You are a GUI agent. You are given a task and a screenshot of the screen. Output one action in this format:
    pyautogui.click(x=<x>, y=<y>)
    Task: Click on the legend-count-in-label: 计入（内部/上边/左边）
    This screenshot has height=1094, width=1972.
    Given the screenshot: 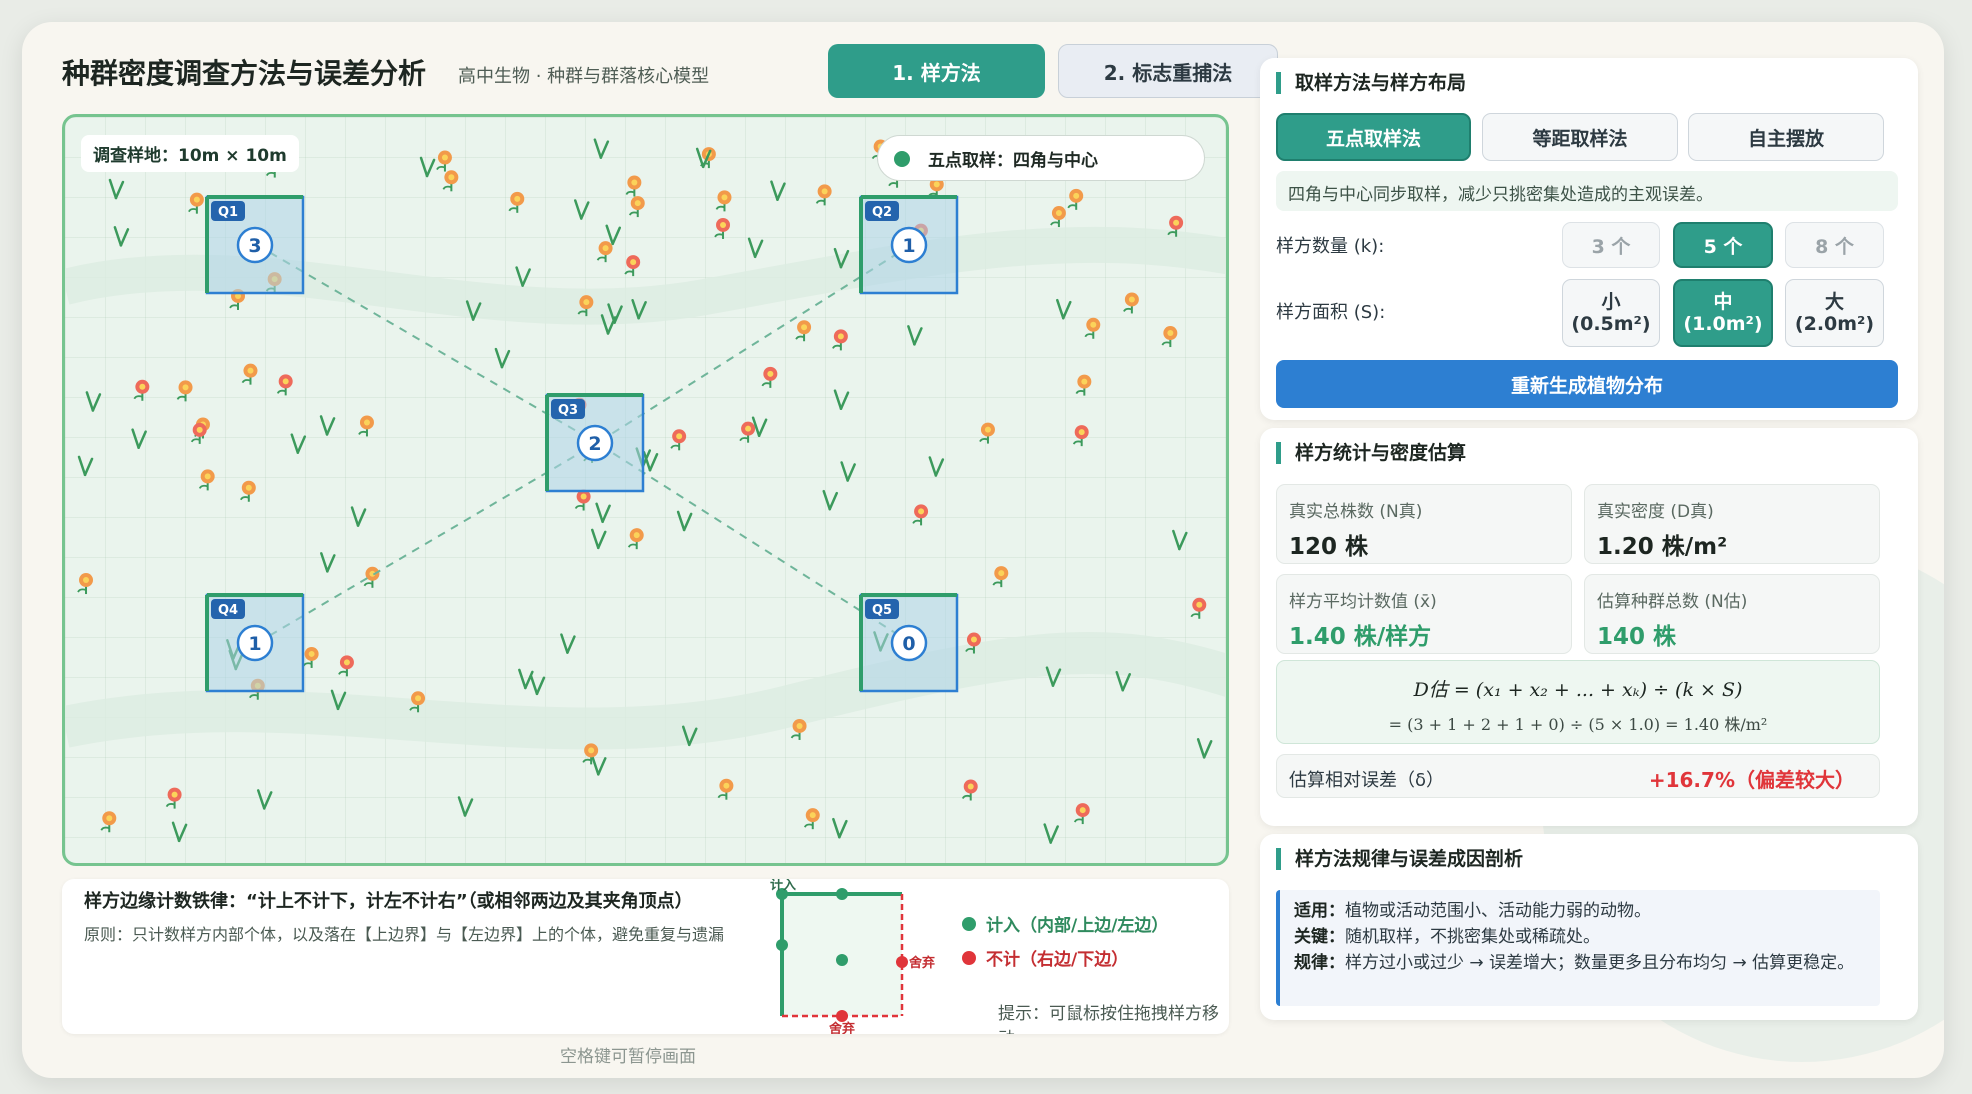 What is the action you would take?
    pyautogui.click(x=1077, y=926)
    